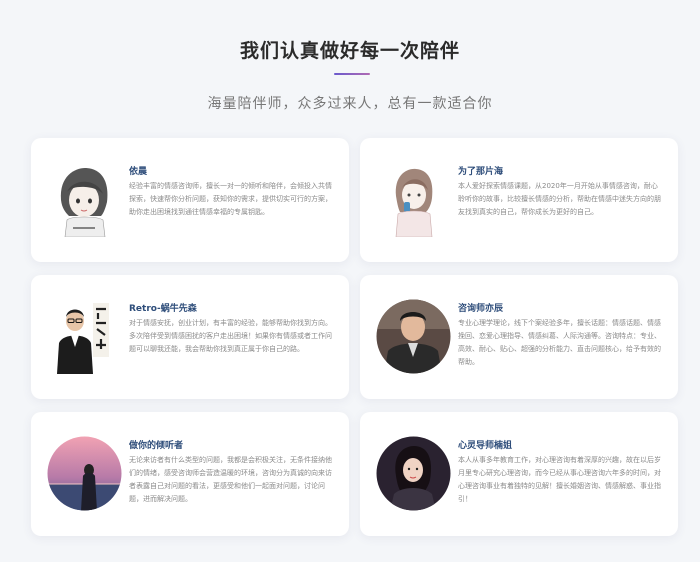  What do you see at coordinates (163, 307) in the screenshot?
I see `counselor-name: Retro-蜗牛先森` at bounding box center [163, 307].